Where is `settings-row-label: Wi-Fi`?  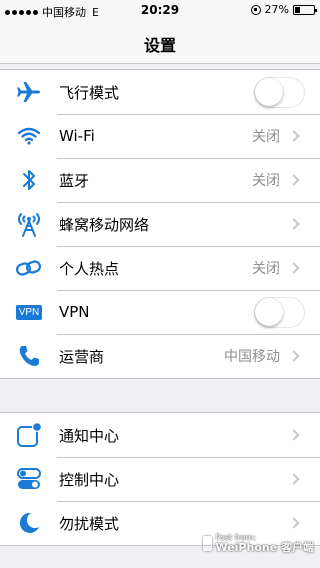
settings-row-label: Wi-Fi is located at coordinates (77, 136).